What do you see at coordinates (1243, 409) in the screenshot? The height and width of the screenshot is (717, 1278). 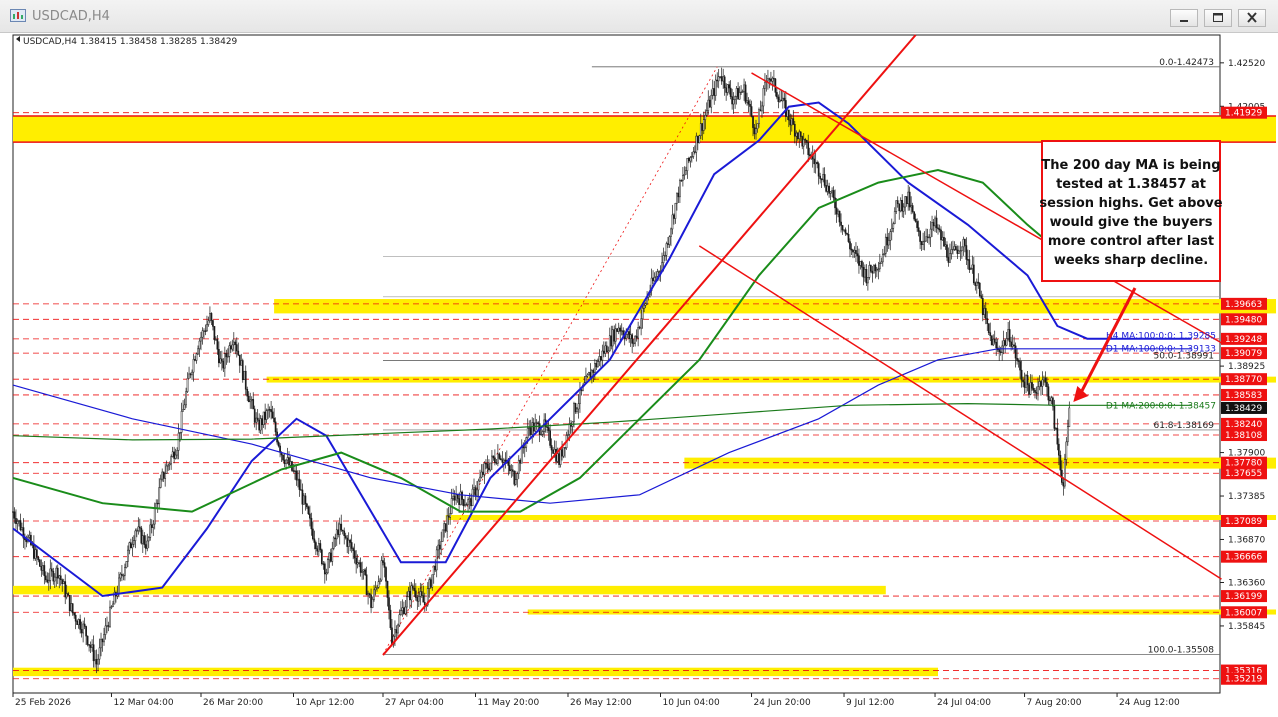 I see `current-price-label: 1.38429` at bounding box center [1243, 409].